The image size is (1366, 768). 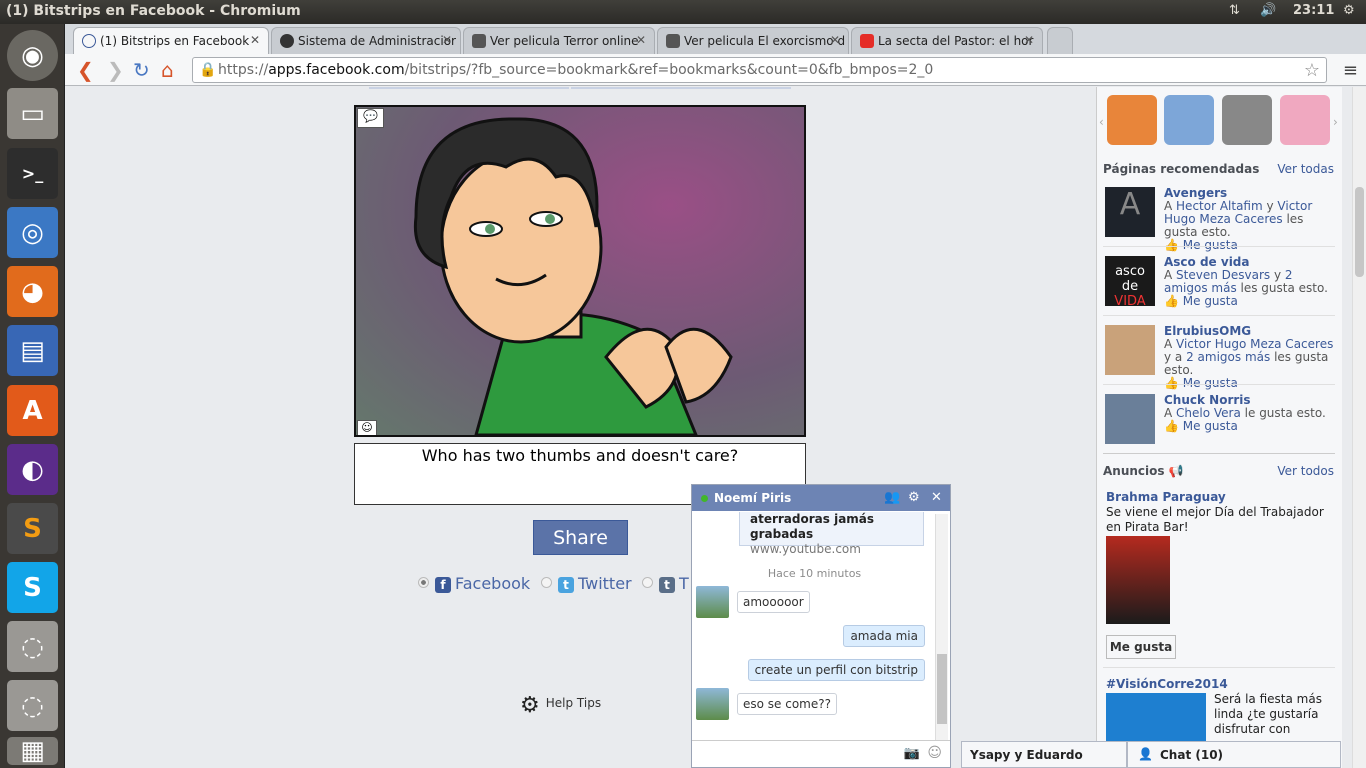 What do you see at coordinates (167, 70) in the screenshot?
I see `home-icon: ⌂` at bounding box center [167, 70].